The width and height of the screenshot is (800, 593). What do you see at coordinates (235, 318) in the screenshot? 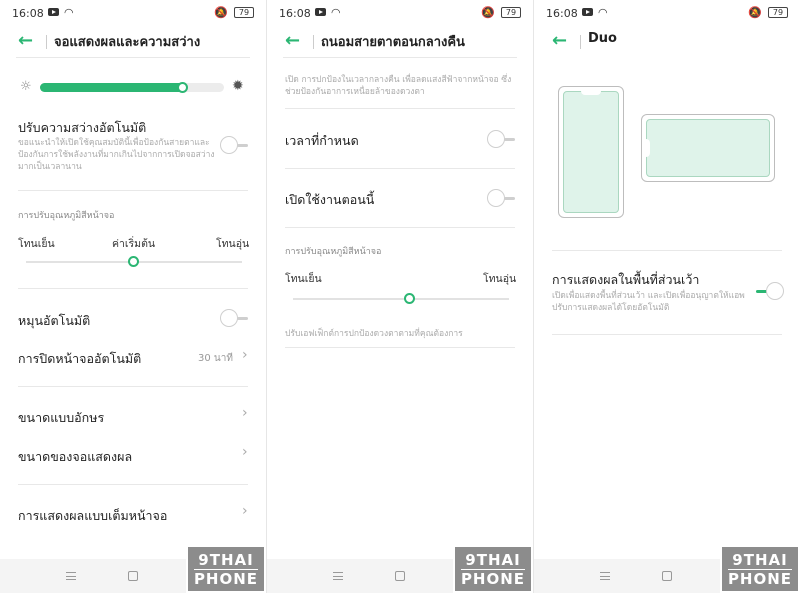
I see `auto-rotate-toggle` at bounding box center [235, 318].